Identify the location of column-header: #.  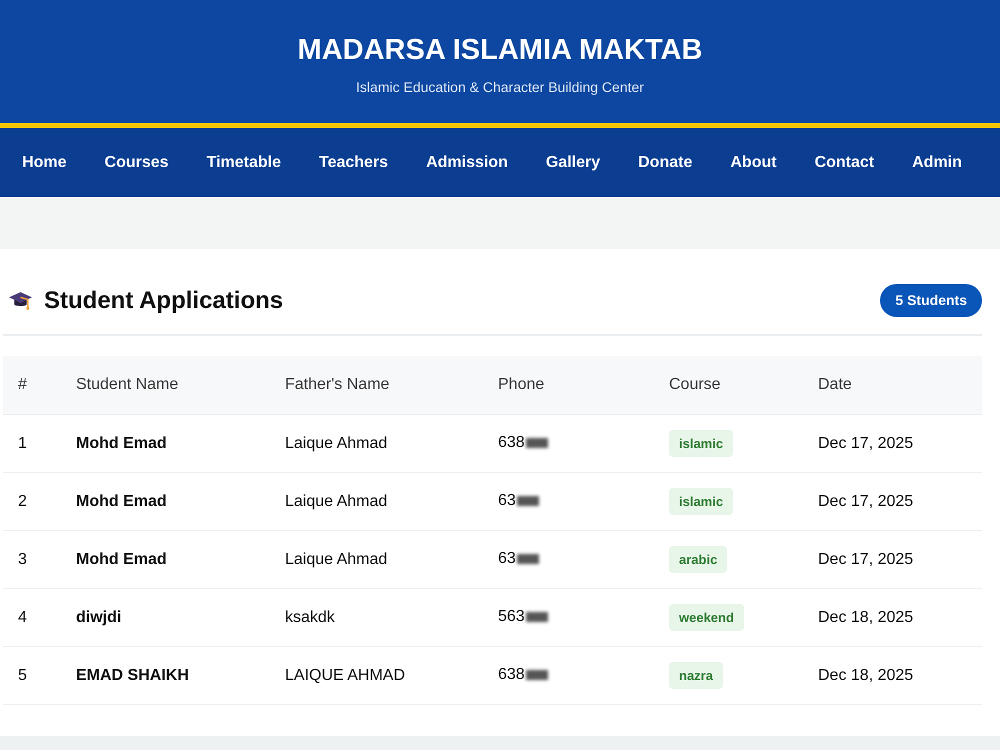
(32, 385).